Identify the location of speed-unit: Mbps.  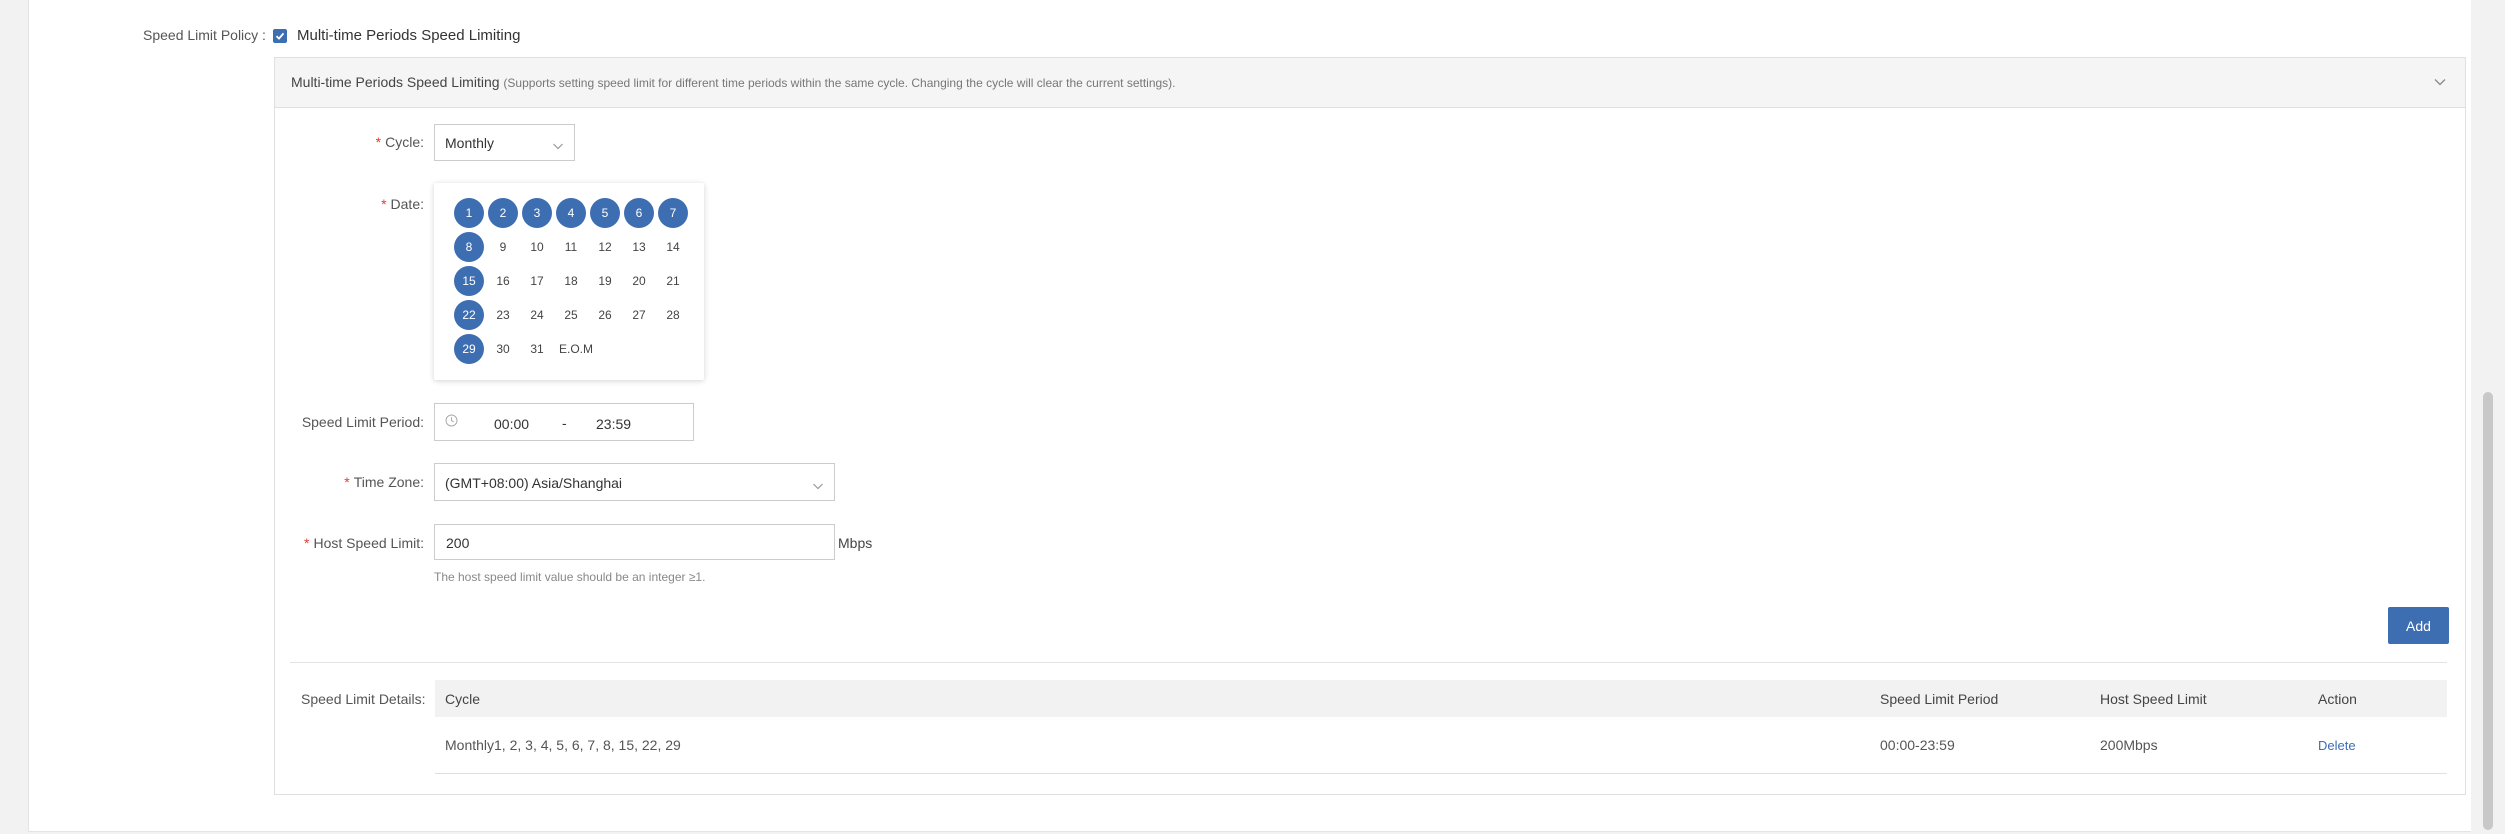
(855, 543).